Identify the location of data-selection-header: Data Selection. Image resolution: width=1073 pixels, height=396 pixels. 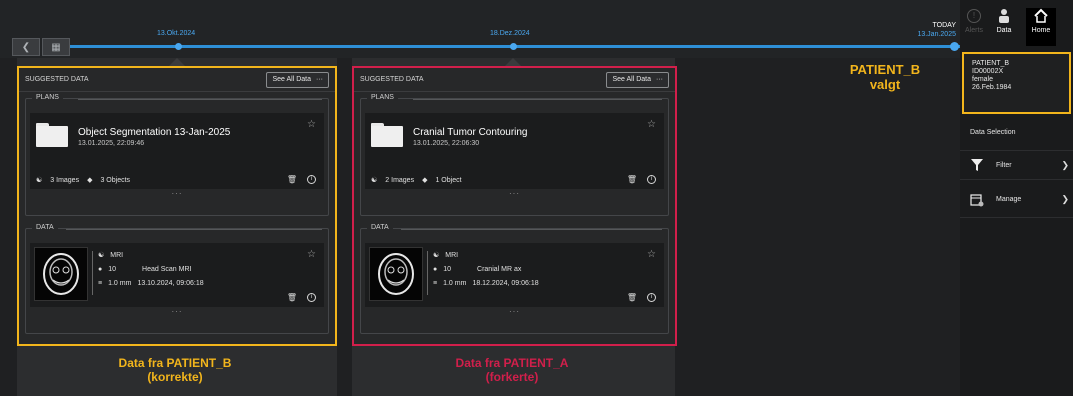
(1016, 132).